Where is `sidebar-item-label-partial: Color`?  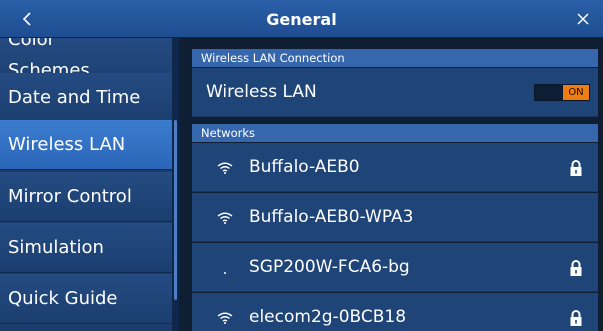 sidebar-item-label-partial: Color is located at coordinates (31, 44).